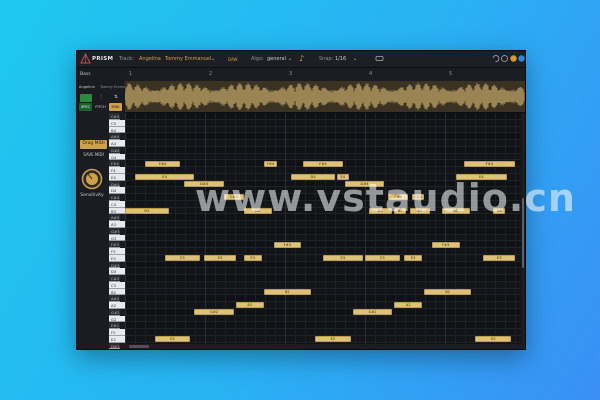 The image size is (600, 400). What do you see at coordinates (324, 97) in the screenshot?
I see `waveform-overview` at bounding box center [324, 97].